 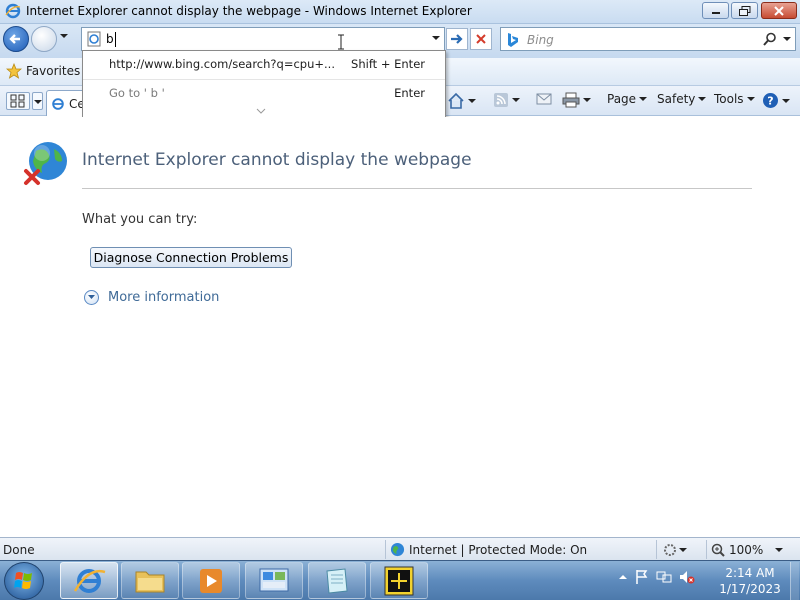 I want to click on address-dropdown-icon, so click(x=436, y=38).